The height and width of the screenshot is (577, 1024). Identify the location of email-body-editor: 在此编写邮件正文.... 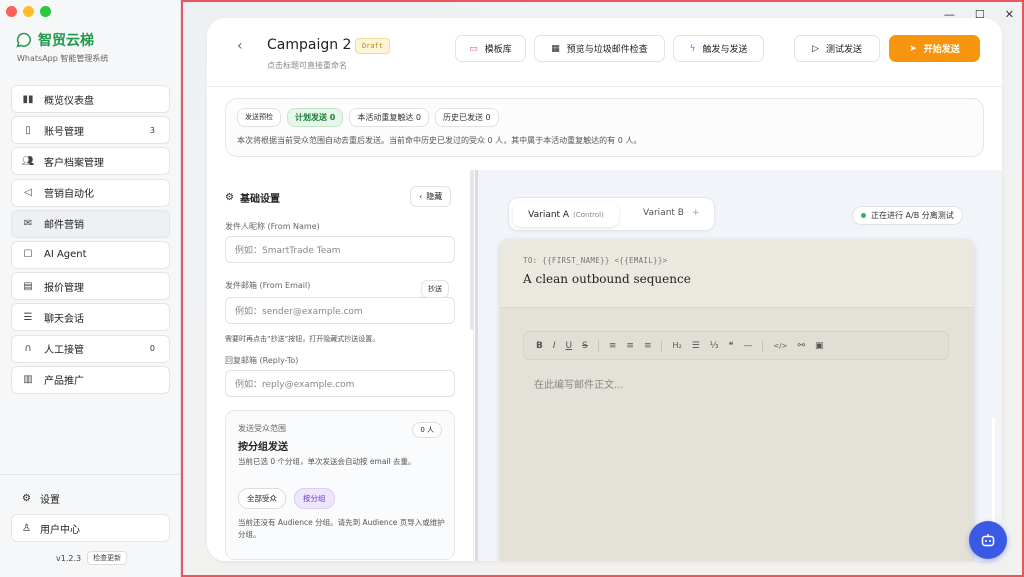
(579, 383).